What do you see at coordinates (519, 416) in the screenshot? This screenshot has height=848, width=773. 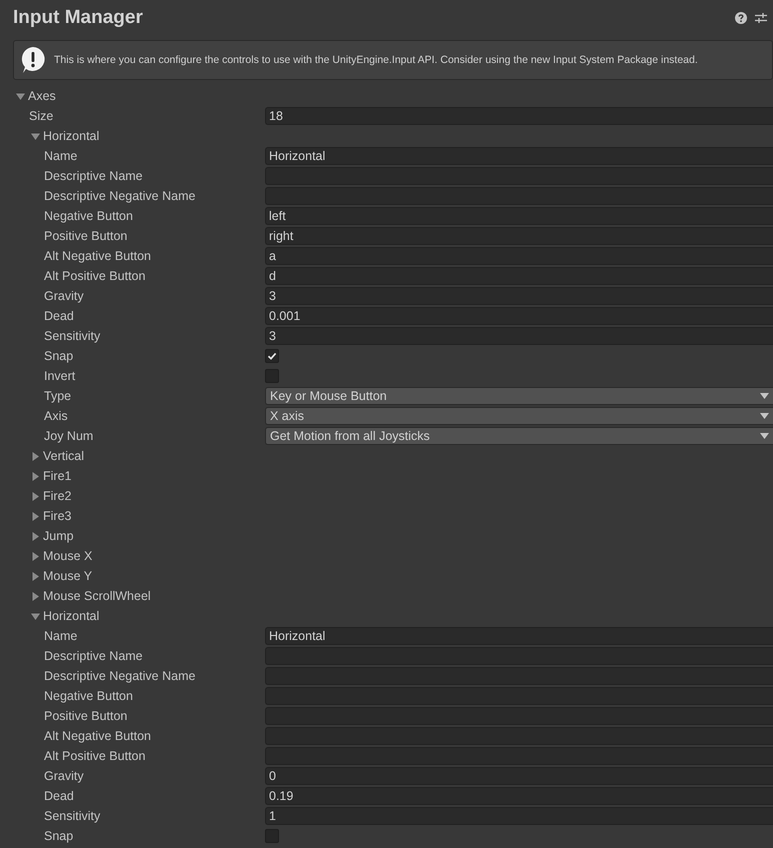 I see `dropdown: X axis` at bounding box center [519, 416].